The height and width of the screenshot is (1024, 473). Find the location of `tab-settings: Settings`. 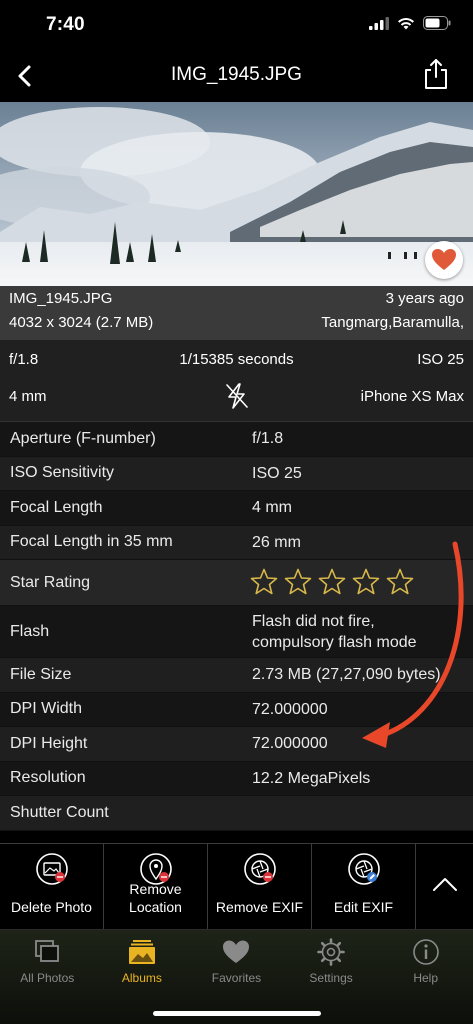

tab-settings: Settings is located at coordinates (331, 977).